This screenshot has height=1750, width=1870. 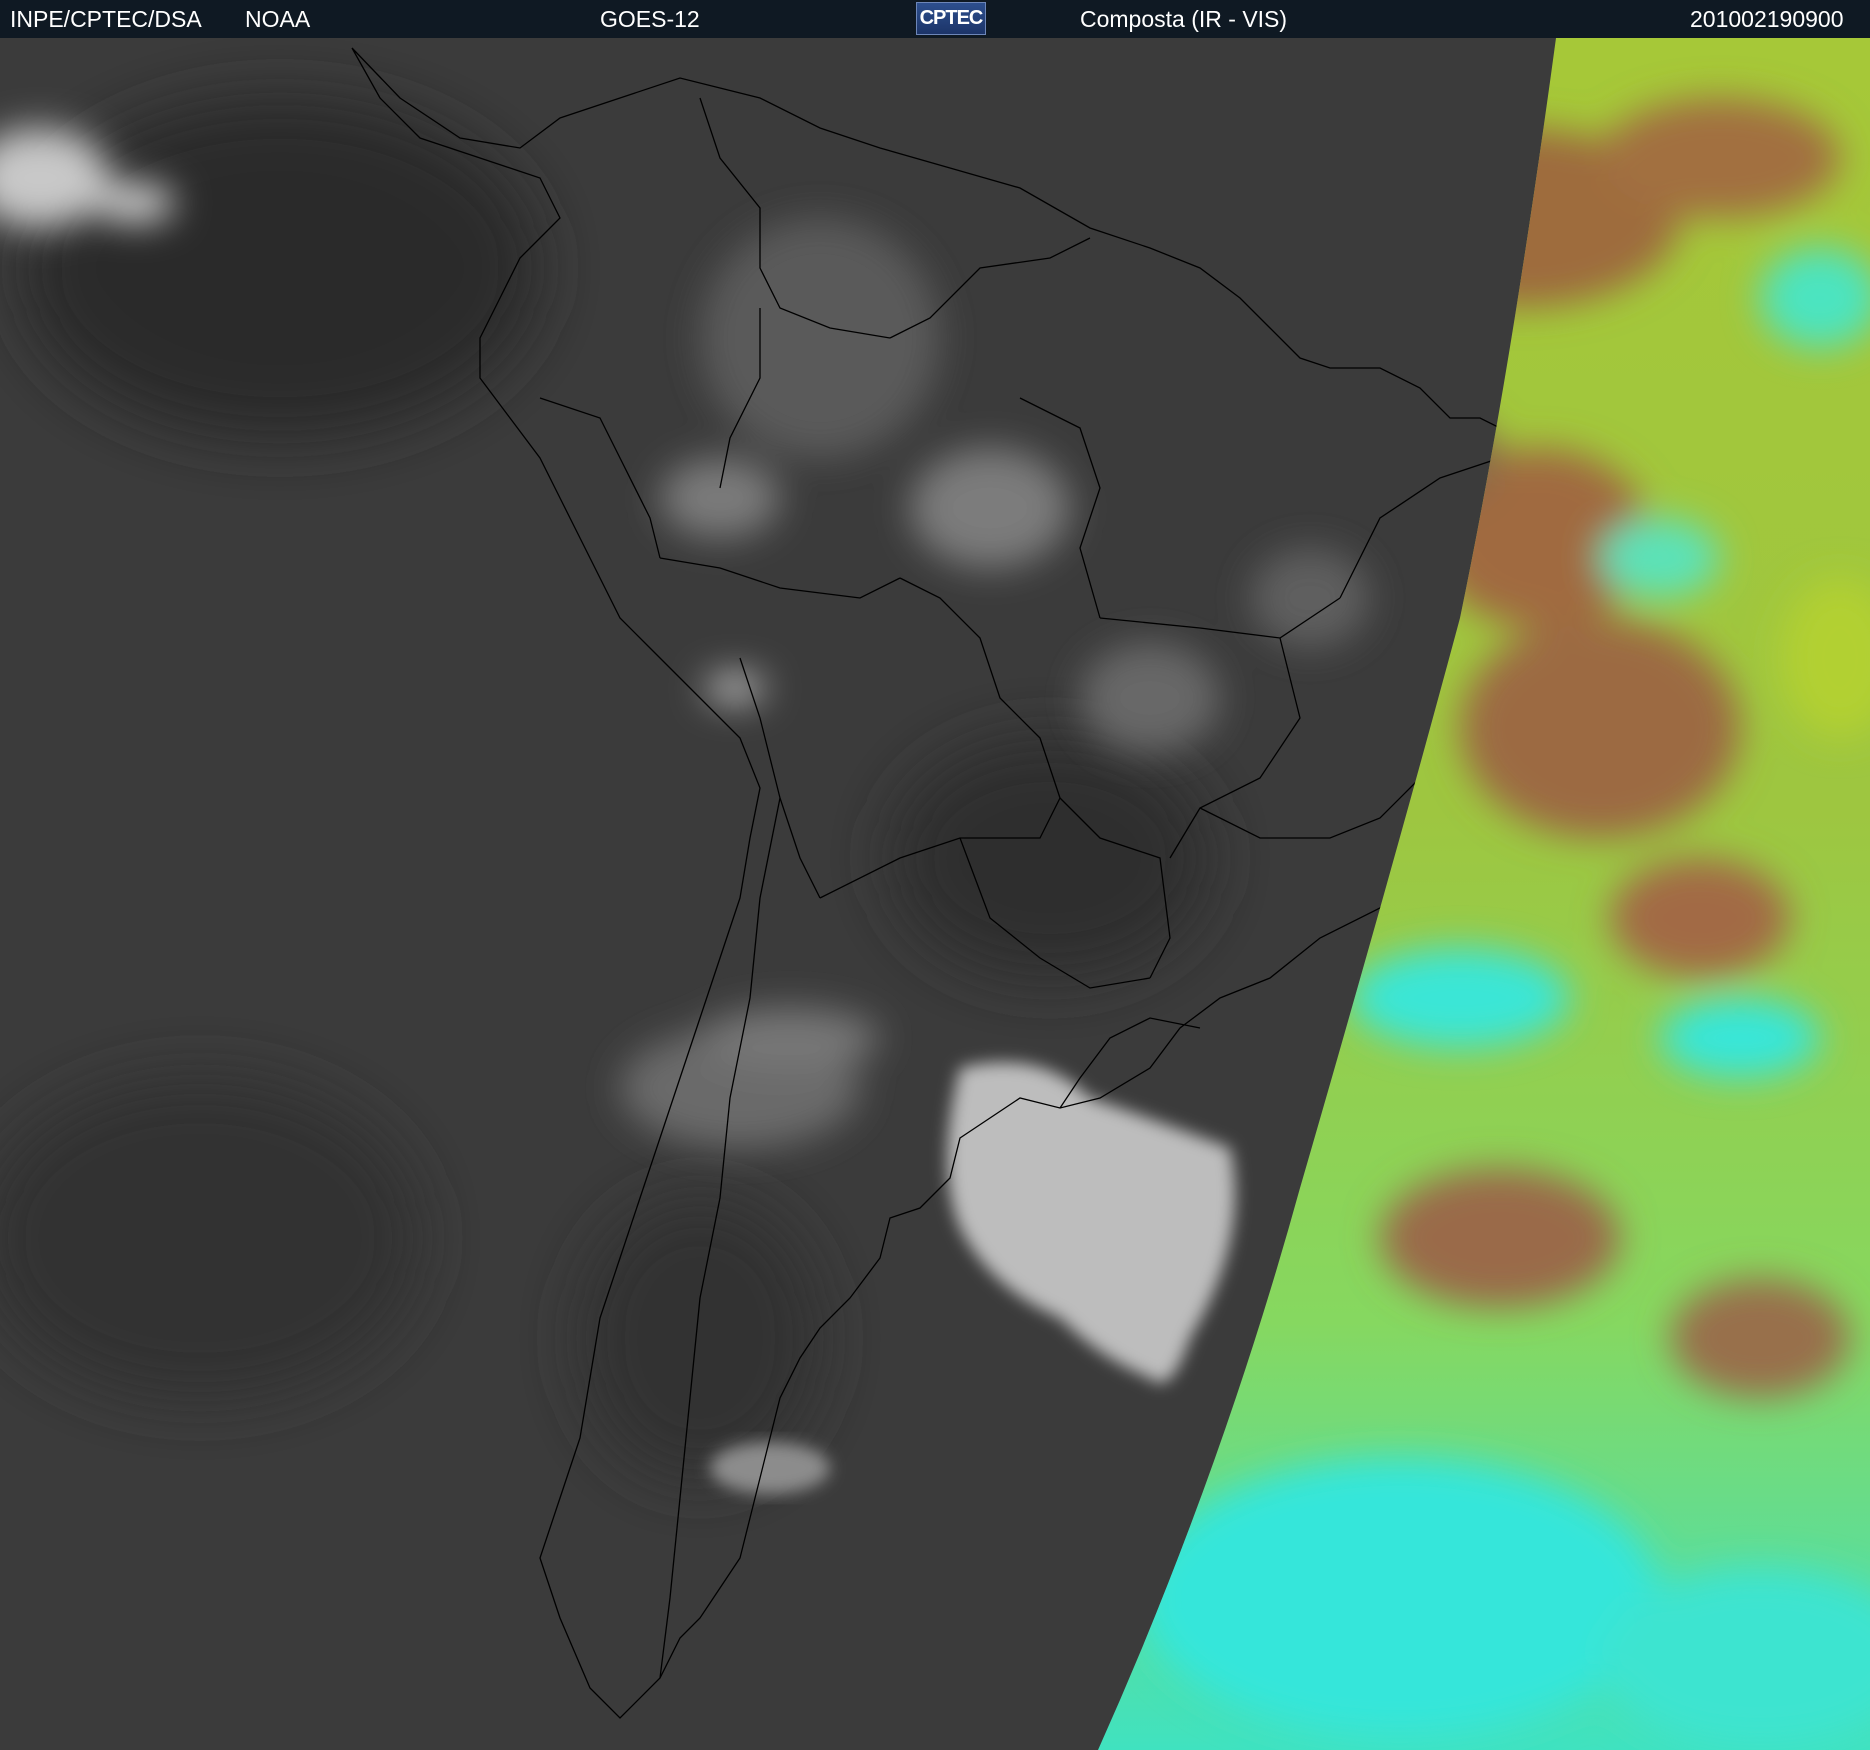 What do you see at coordinates (650, 19) in the screenshot?
I see `satellite-label: GOES-12` at bounding box center [650, 19].